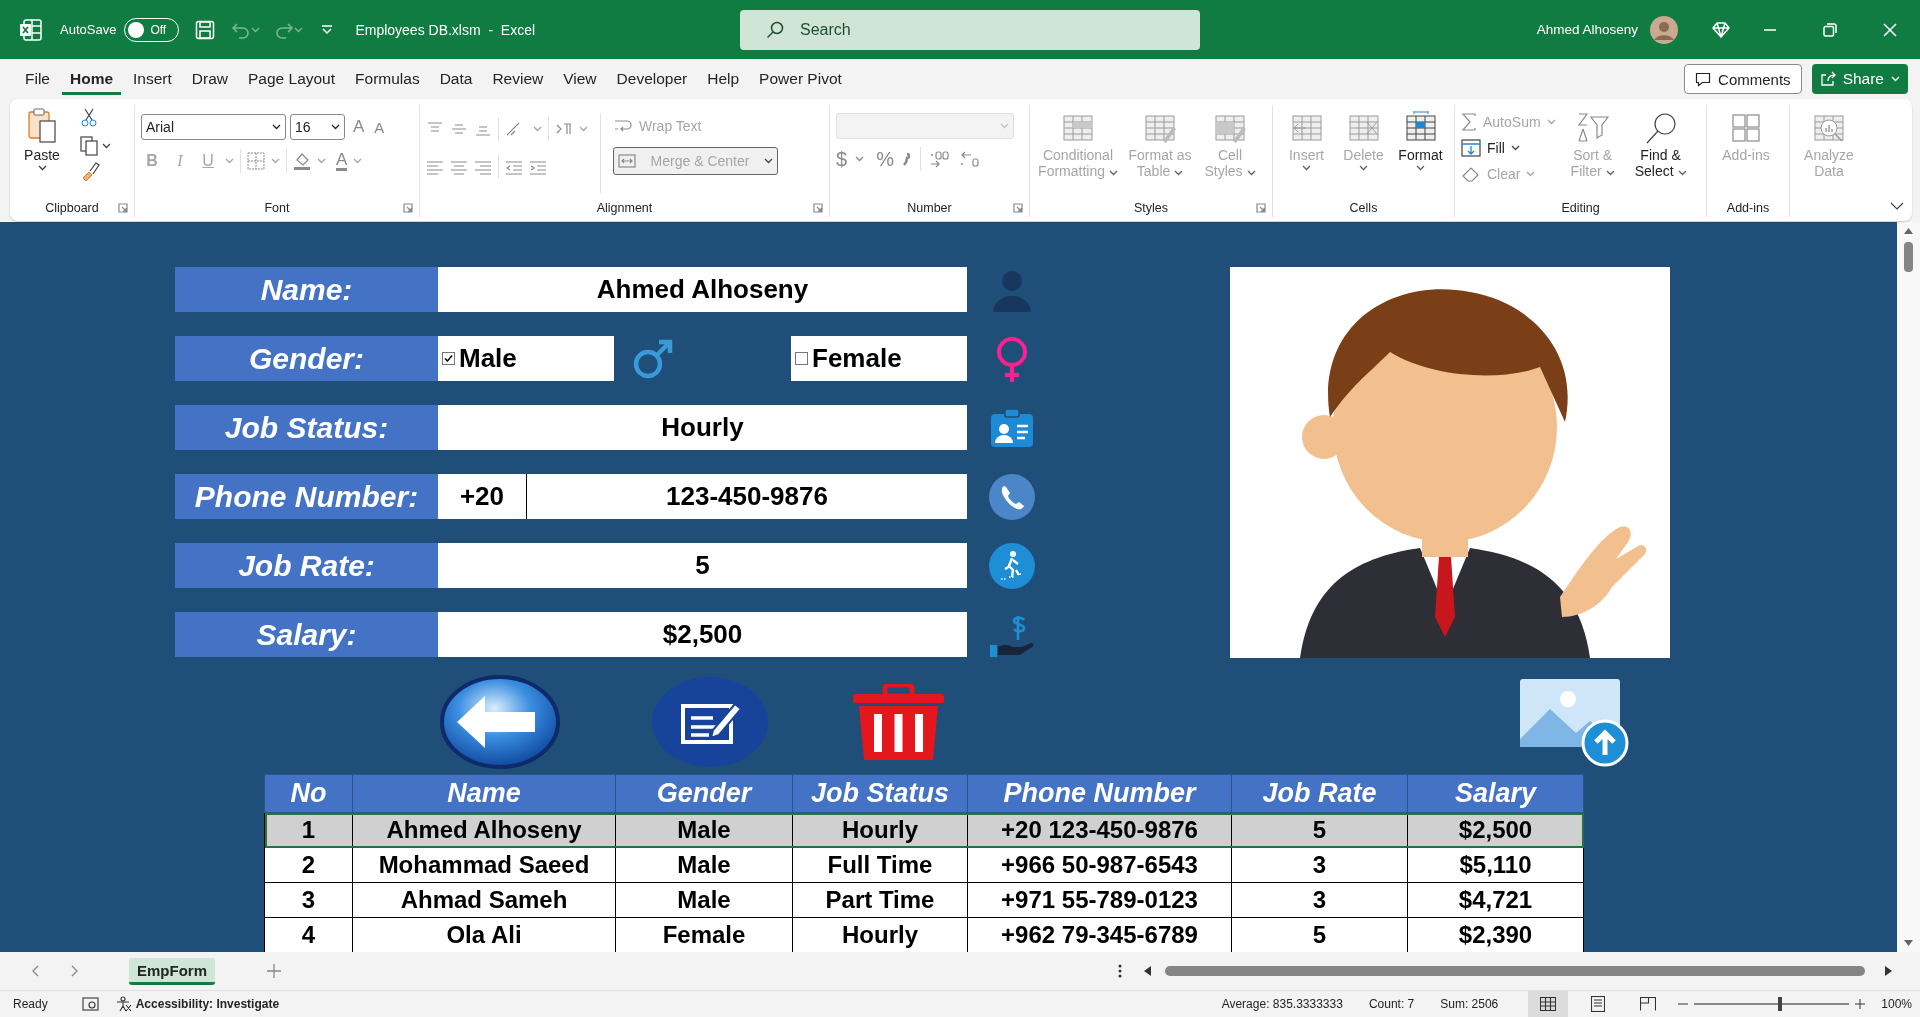 This screenshot has height=1017, width=1920. I want to click on menu-tab: Page Layout, so click(292, 79).